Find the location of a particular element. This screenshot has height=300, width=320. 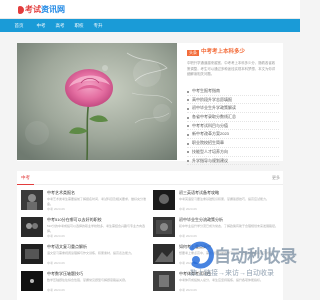

headline-badge: 头条 is located at coordinates (193, 52).